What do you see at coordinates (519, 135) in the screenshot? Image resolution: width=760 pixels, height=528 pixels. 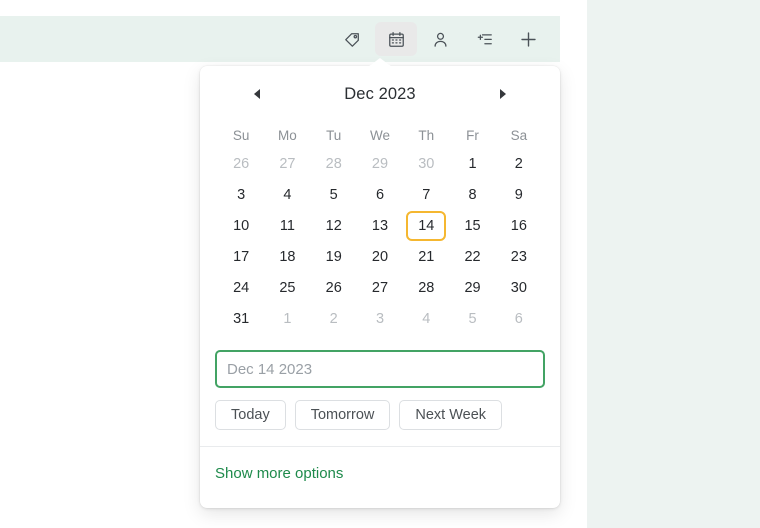 I see `weekday-label-sa: Sa` at bounding box center [519, 135].